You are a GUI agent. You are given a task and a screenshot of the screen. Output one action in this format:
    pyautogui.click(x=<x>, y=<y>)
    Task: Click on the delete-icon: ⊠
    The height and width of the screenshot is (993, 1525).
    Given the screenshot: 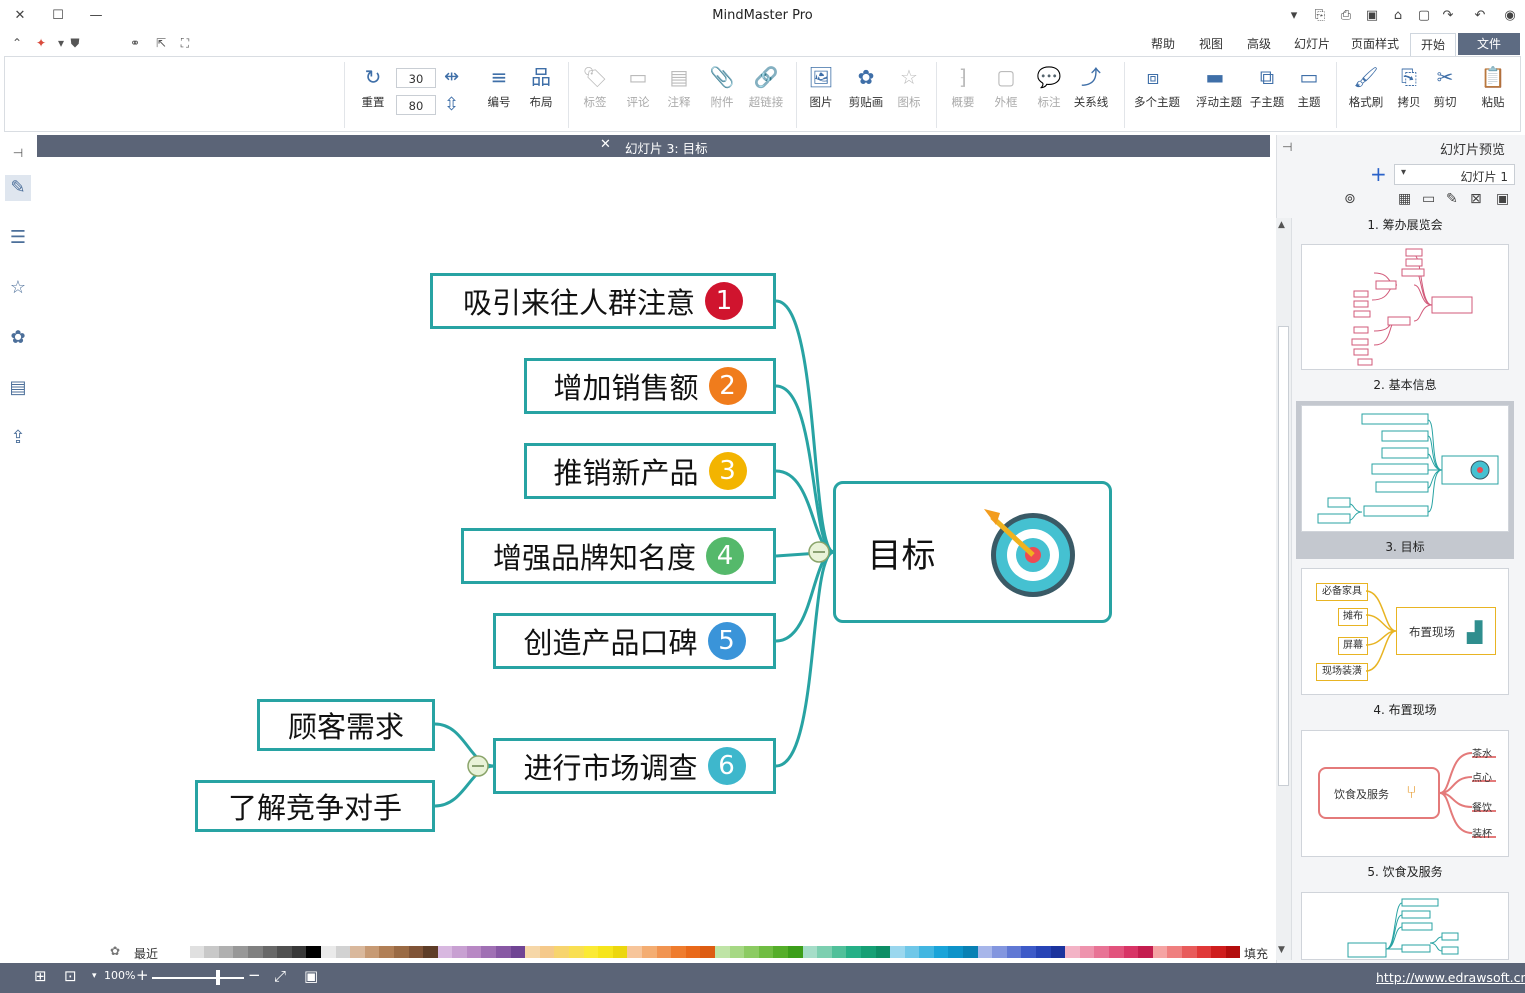 What is the action you would take?
    pyautogui.click(x=1476, y=199)
    